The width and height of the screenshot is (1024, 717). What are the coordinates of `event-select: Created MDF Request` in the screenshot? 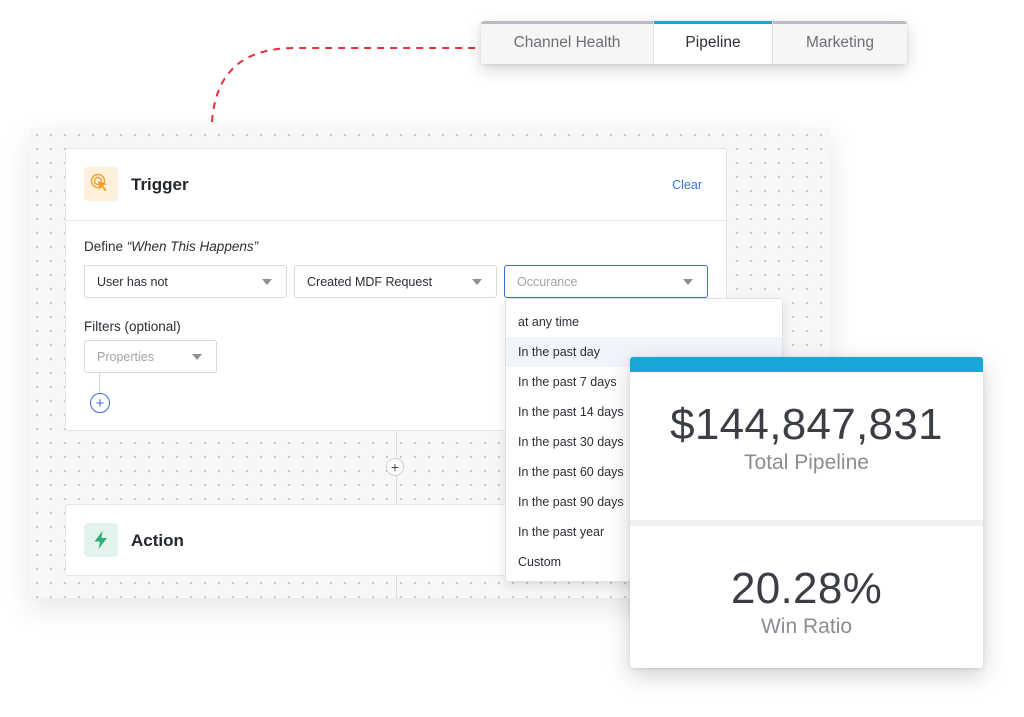 It's located at (395, 281).